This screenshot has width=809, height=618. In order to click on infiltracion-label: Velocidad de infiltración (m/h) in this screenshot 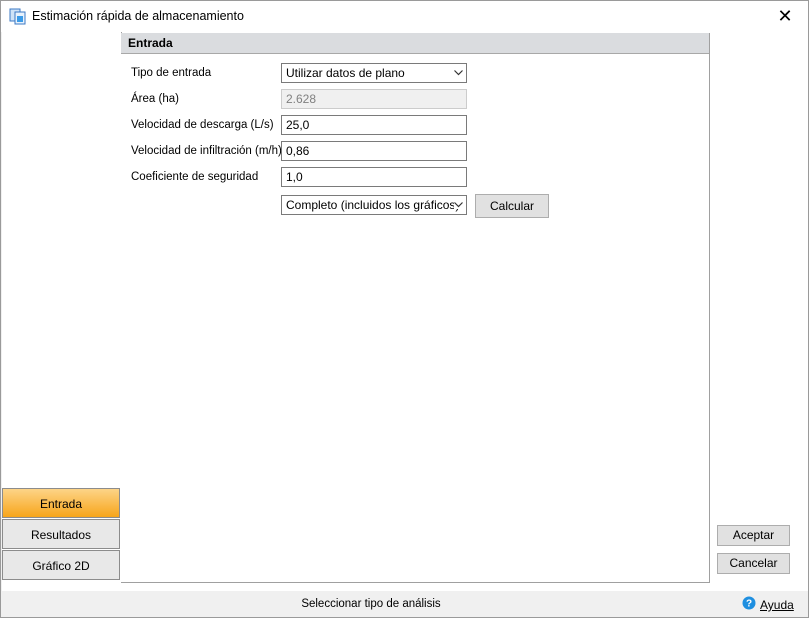, I will do `click(206, 151)`.